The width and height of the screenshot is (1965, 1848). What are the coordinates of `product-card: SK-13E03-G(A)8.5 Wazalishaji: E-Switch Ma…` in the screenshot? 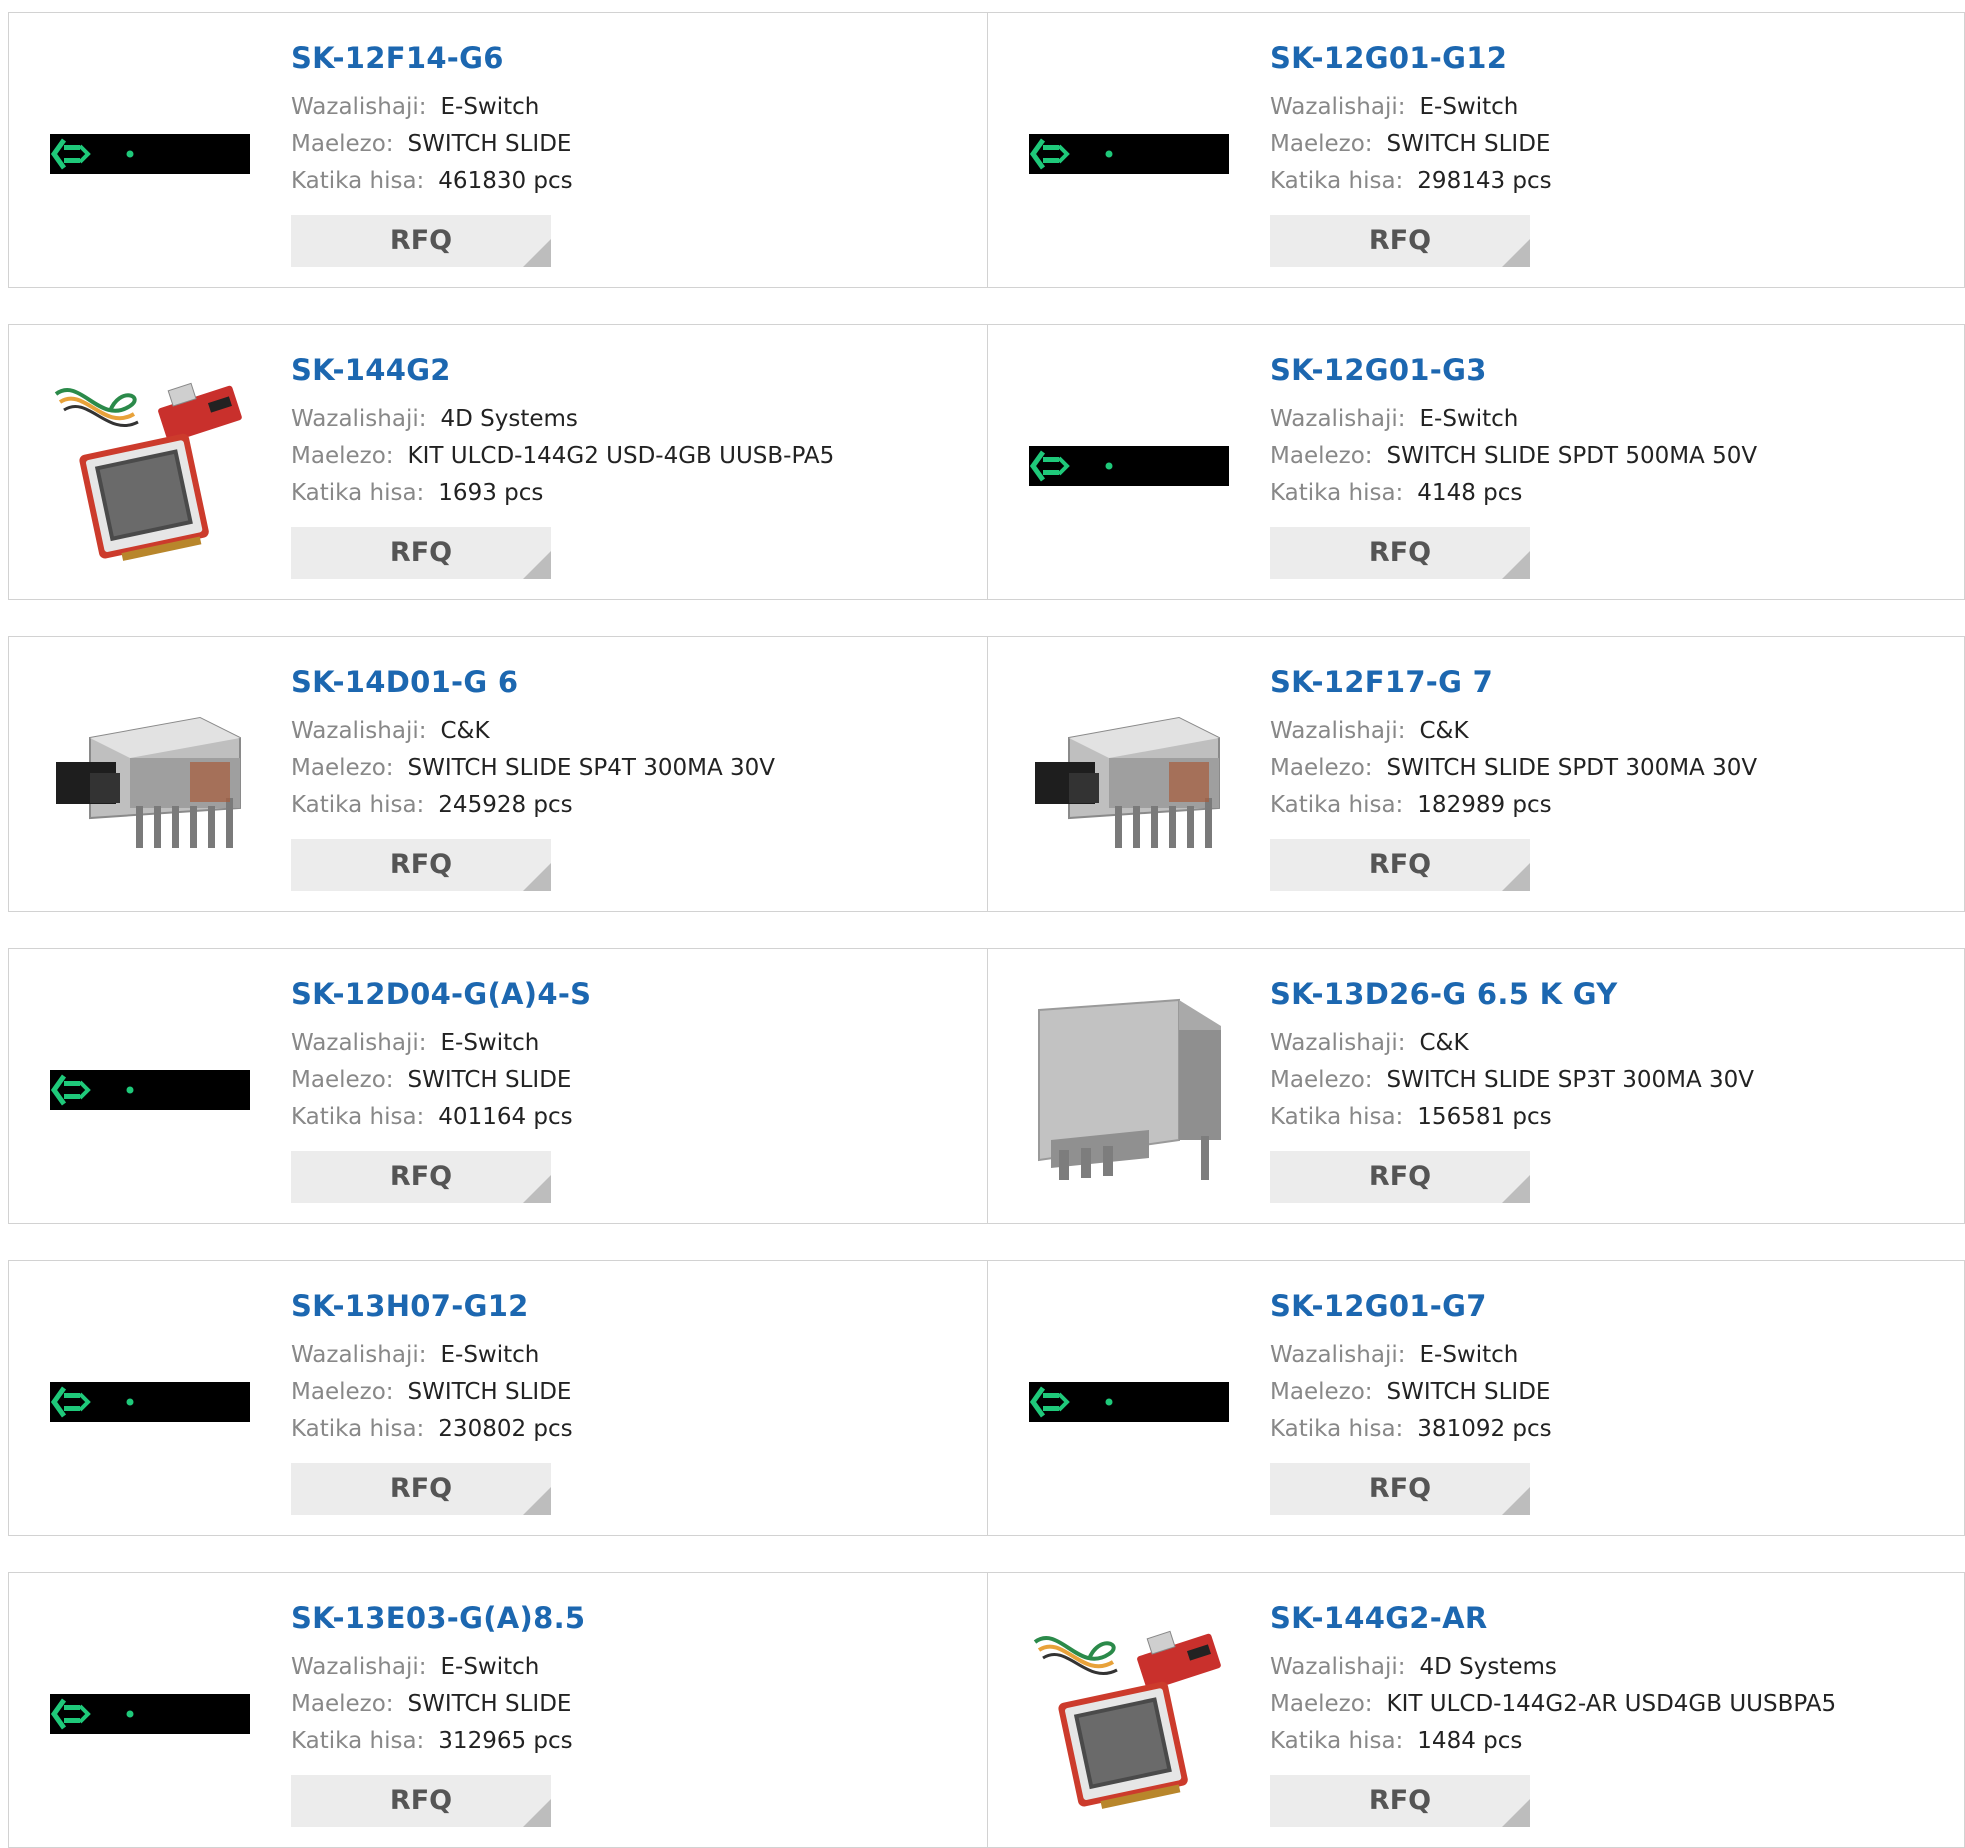 It's located at (498, 1710).